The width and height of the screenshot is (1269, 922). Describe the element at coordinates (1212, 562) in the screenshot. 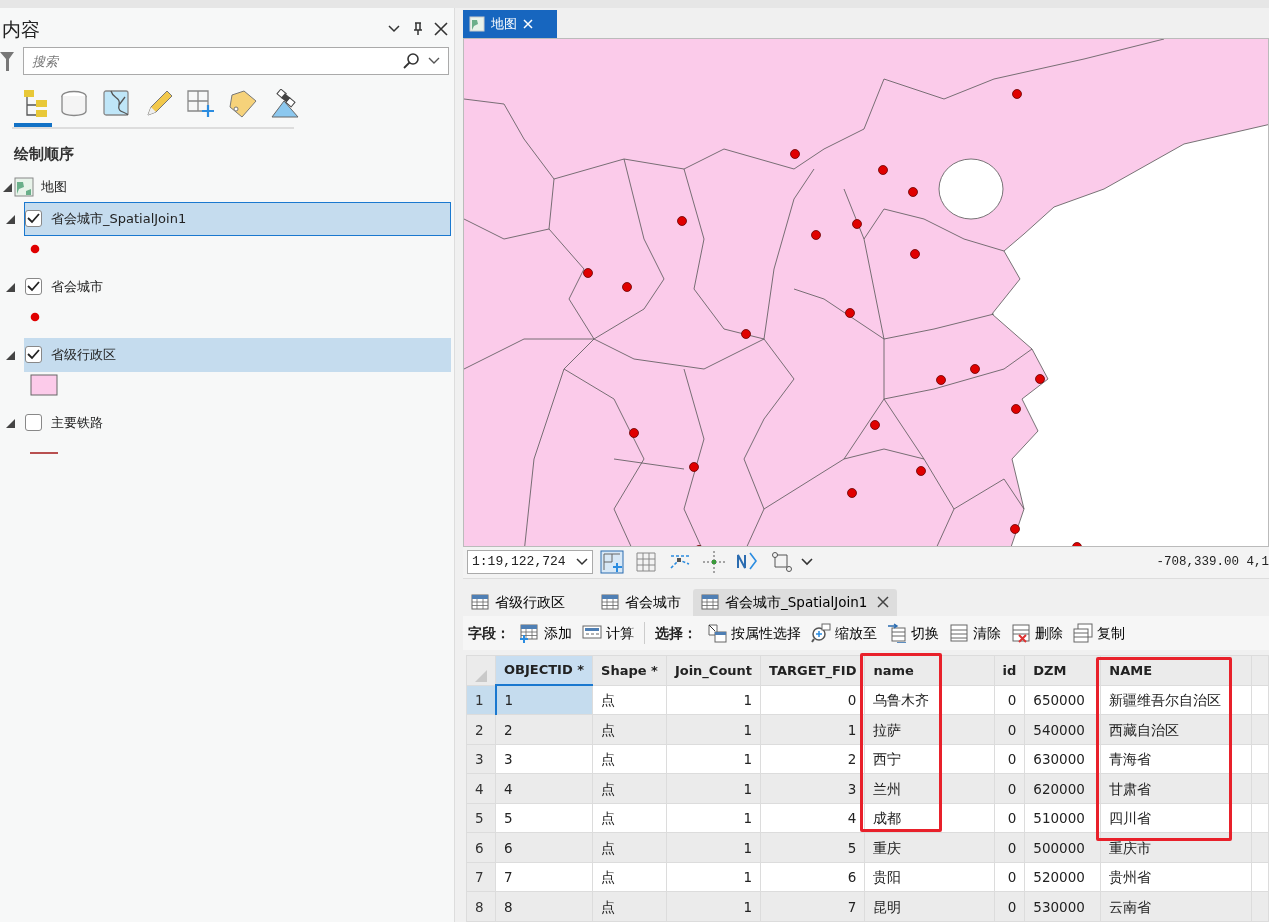

I see `coordinates: -708,339.00 4,1` at that location.